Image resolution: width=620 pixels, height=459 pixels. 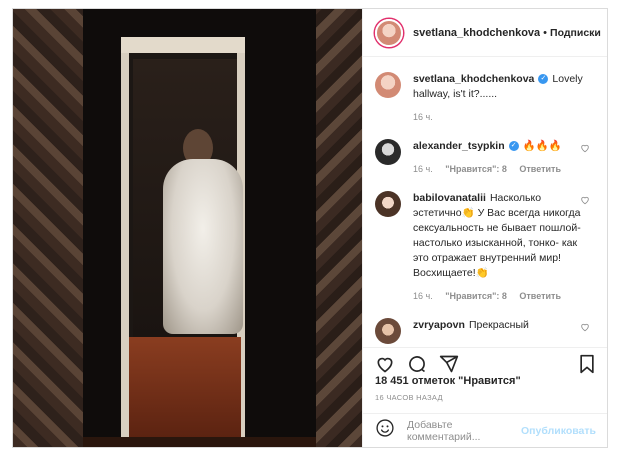 I want to click on add-comment-bar: Добавьте комментарий... Опубликовать, so click(x=485, y=430).